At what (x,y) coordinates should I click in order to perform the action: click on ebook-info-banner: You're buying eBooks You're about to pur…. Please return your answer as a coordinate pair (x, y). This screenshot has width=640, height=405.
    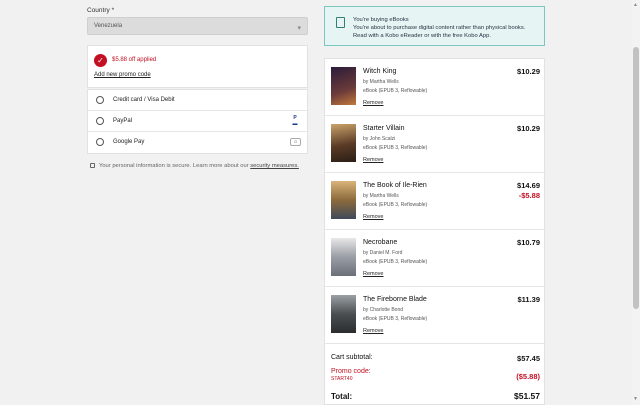
    Looking at the image, I should click on (434, 26).